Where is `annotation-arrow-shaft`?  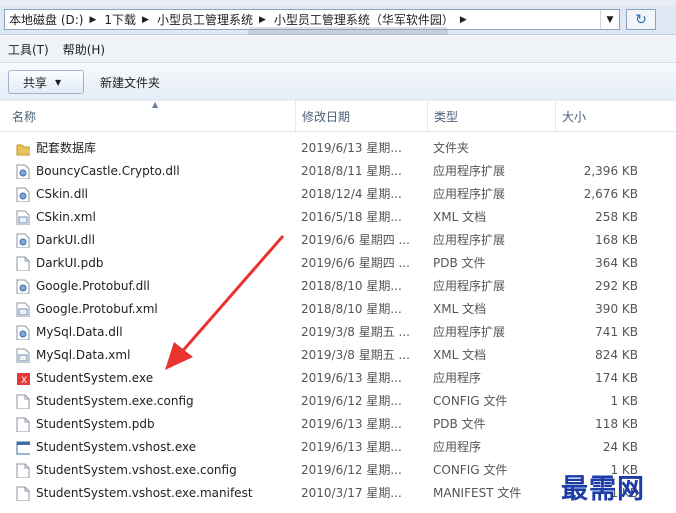 annotation-arrow-shaft is located at coordinates (231, 295).